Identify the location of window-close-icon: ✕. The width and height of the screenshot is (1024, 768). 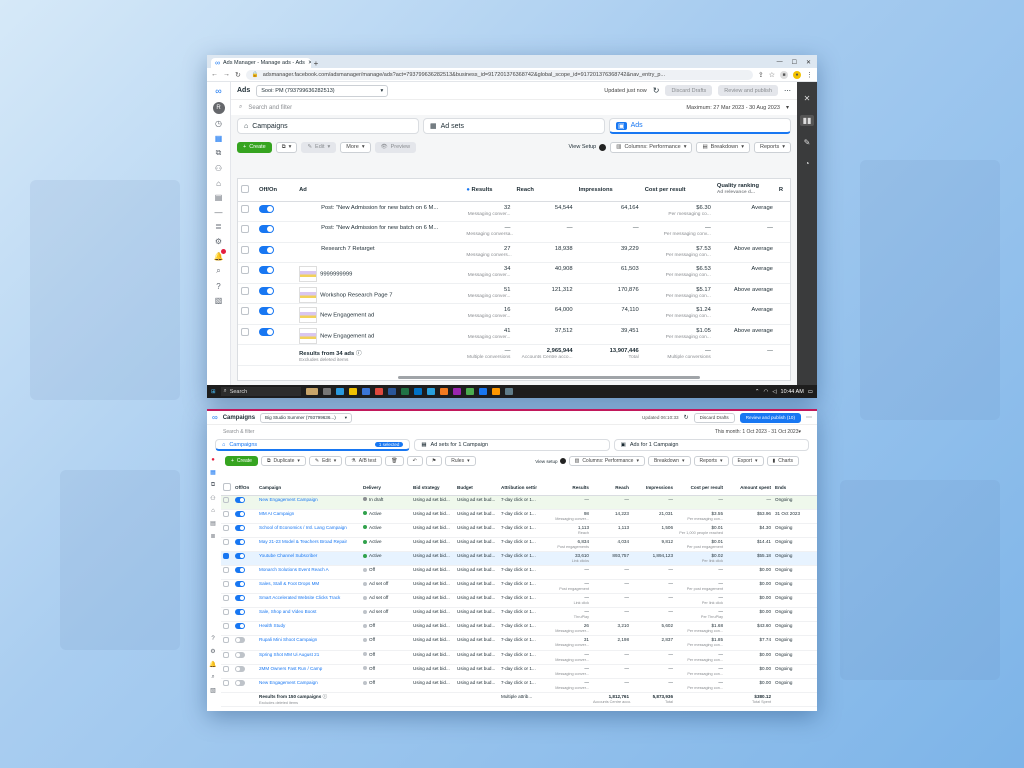
(808, 62).